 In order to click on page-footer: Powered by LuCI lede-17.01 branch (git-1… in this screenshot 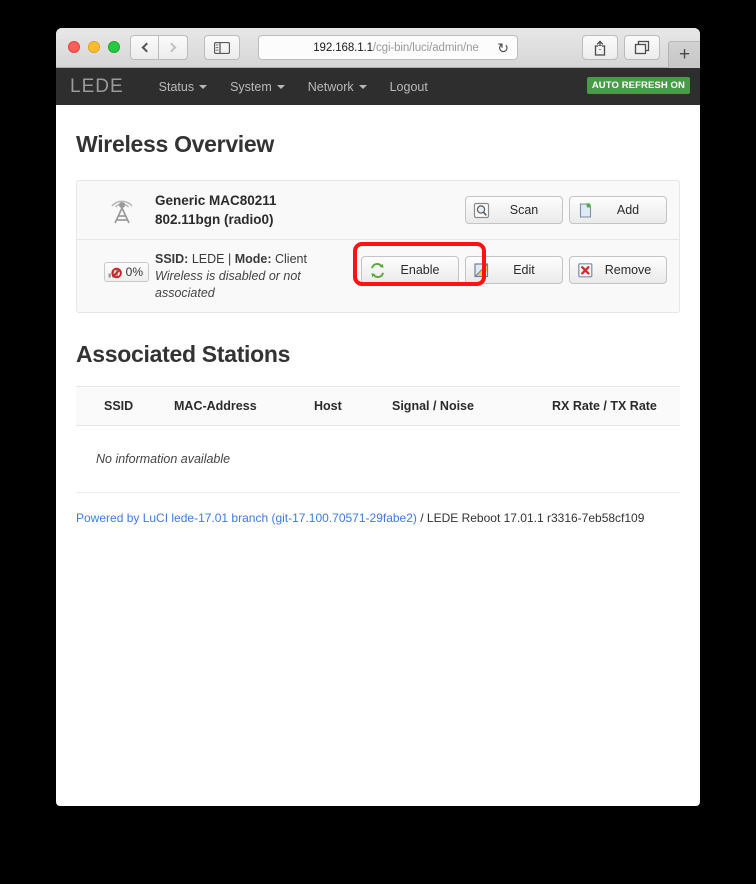, I will do `click(378, 514)`.